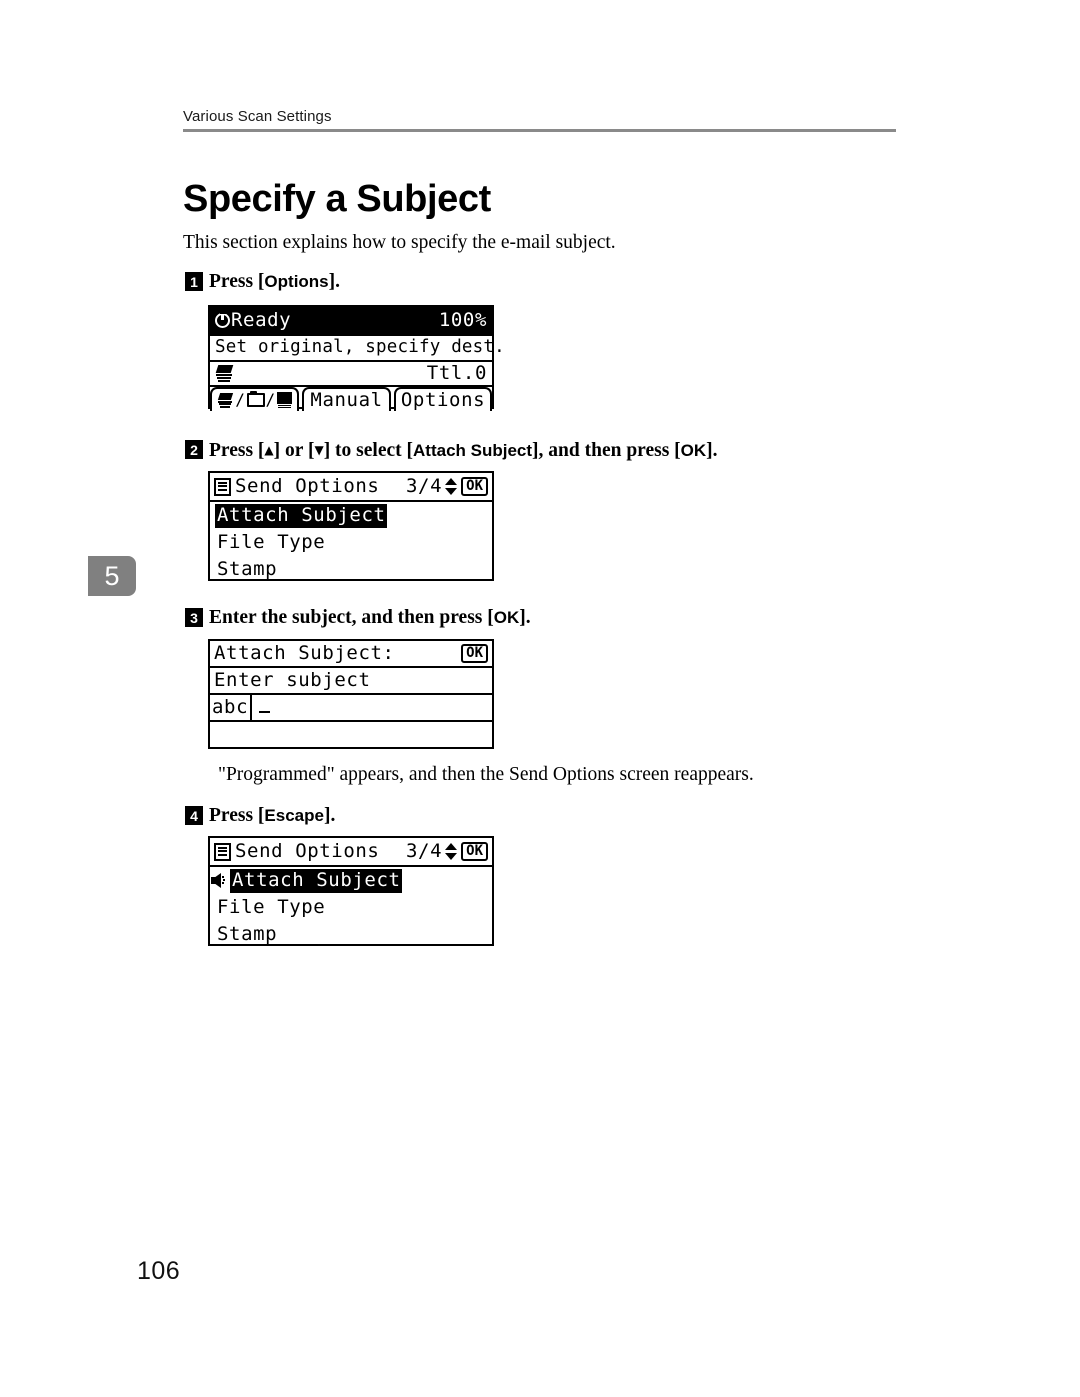  What do you see at coordinates (296, 281) in the screenshot?
I see `step-1-key: Options` at bounding box center [296, 281].